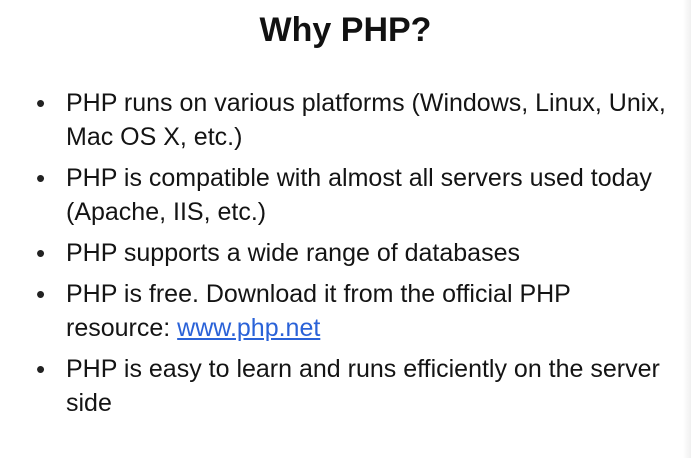 The image size is (691, 458). I want to click on bullet-text-databases: PHP supports a wide range of databases, so click(293, 253).